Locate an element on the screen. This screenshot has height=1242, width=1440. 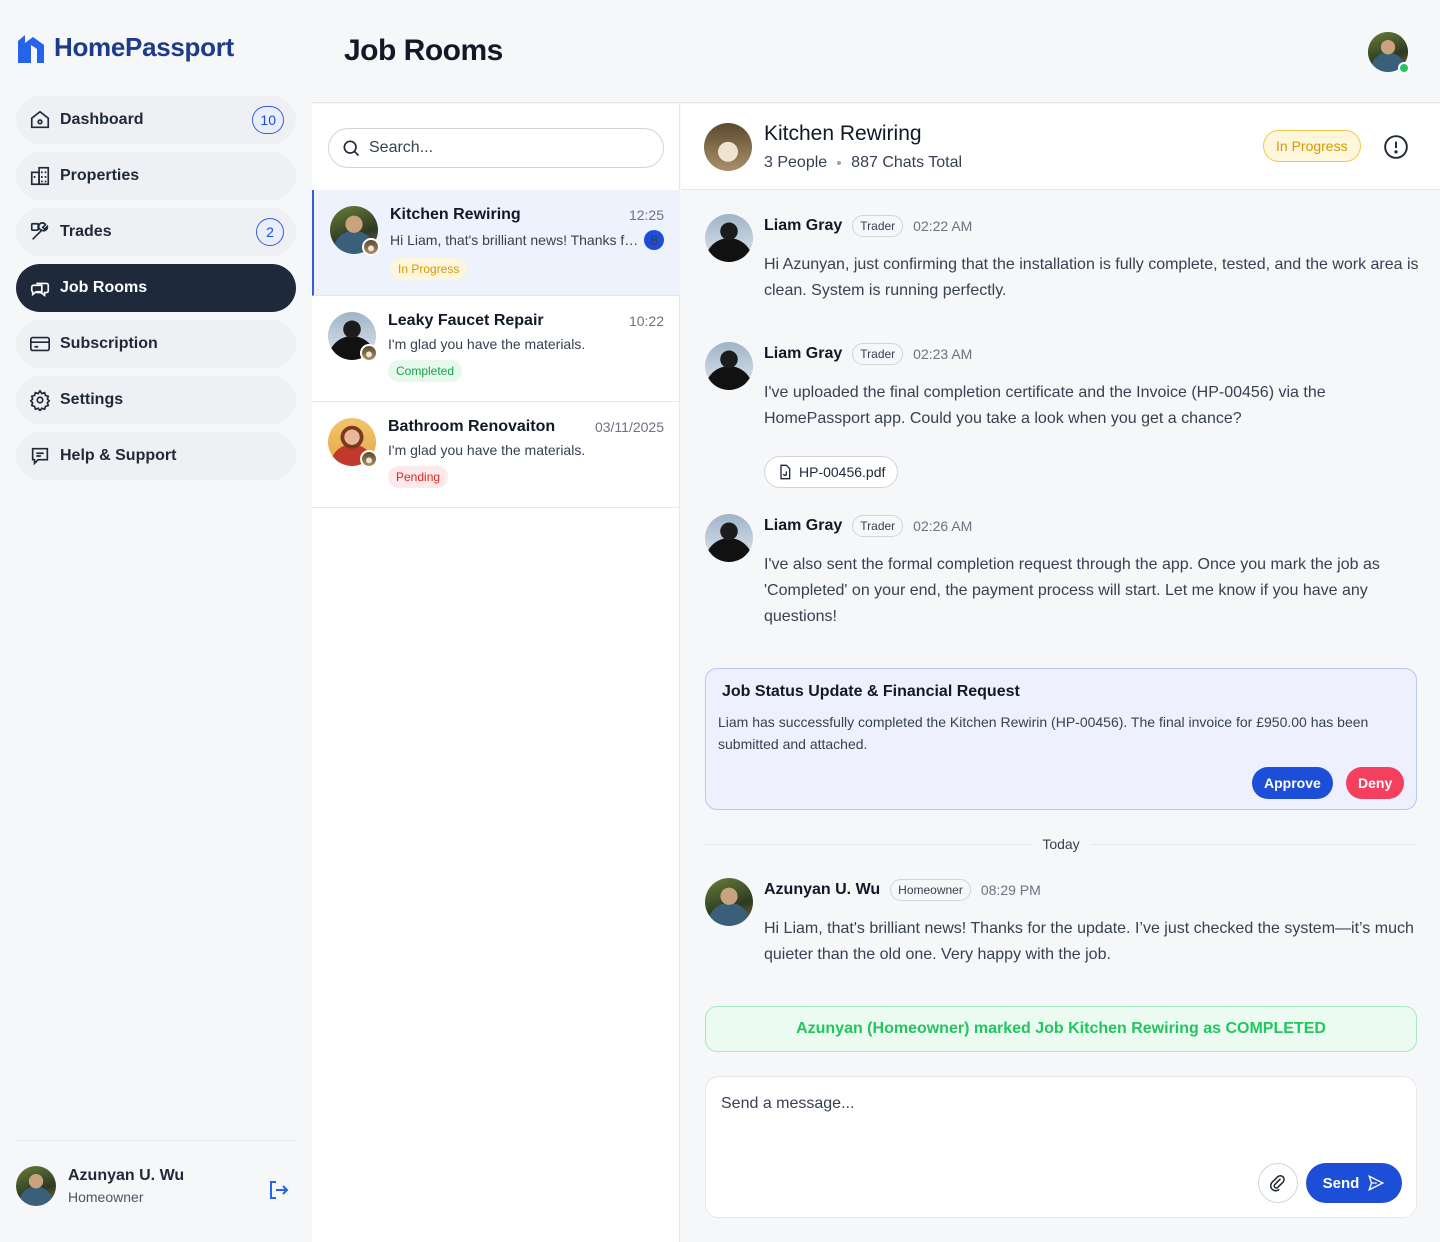
room-name: Bathroom Renovaiton is located at coordinates (472, 426).